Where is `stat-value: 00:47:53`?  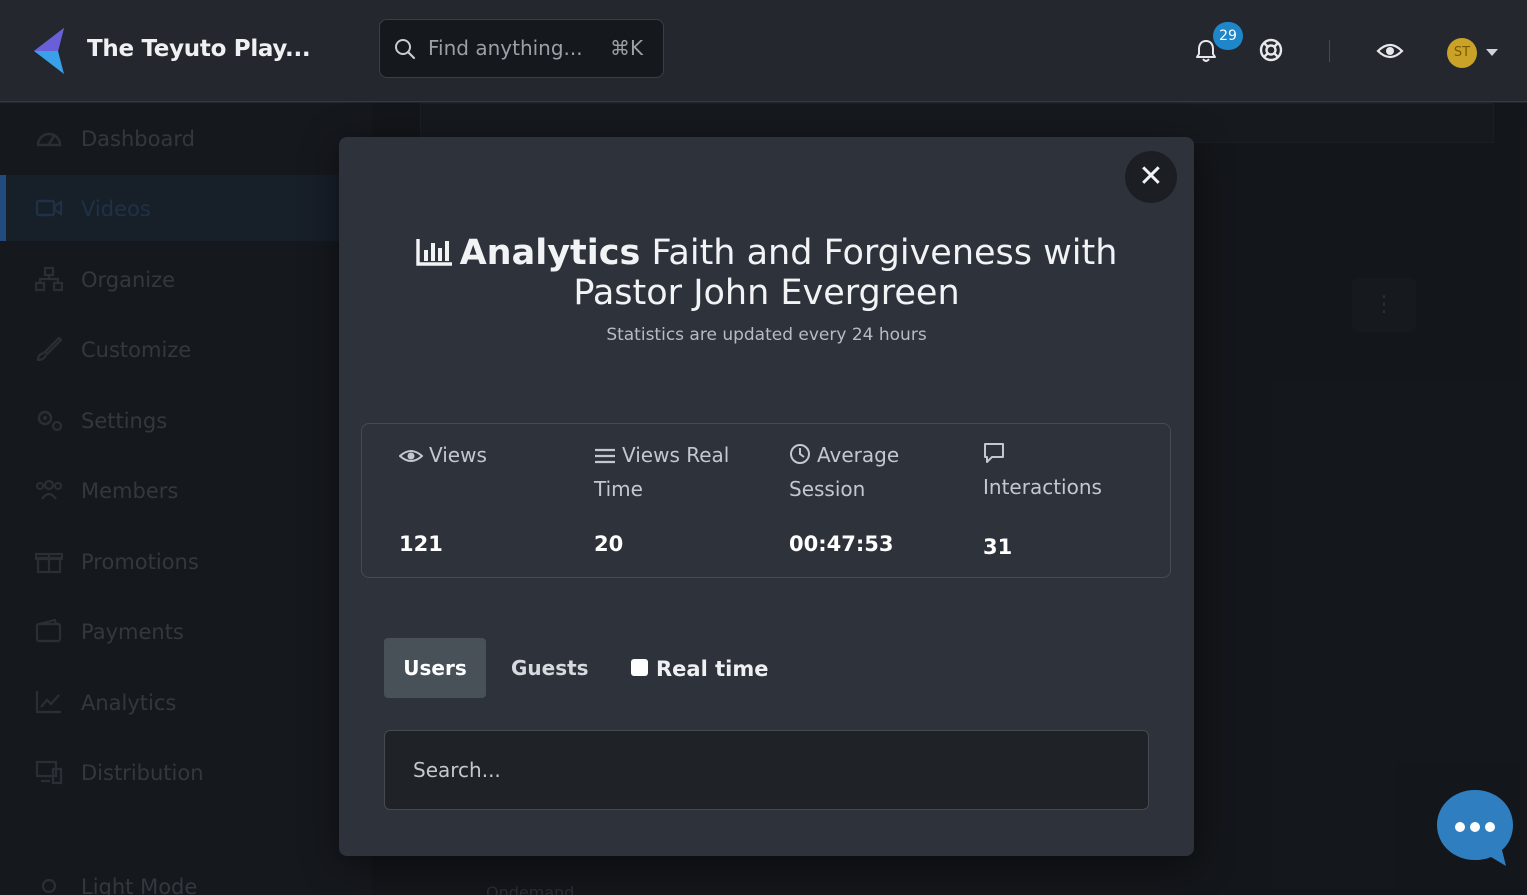 stat-value: 00:47:53 is located at coordinates (841, 544).